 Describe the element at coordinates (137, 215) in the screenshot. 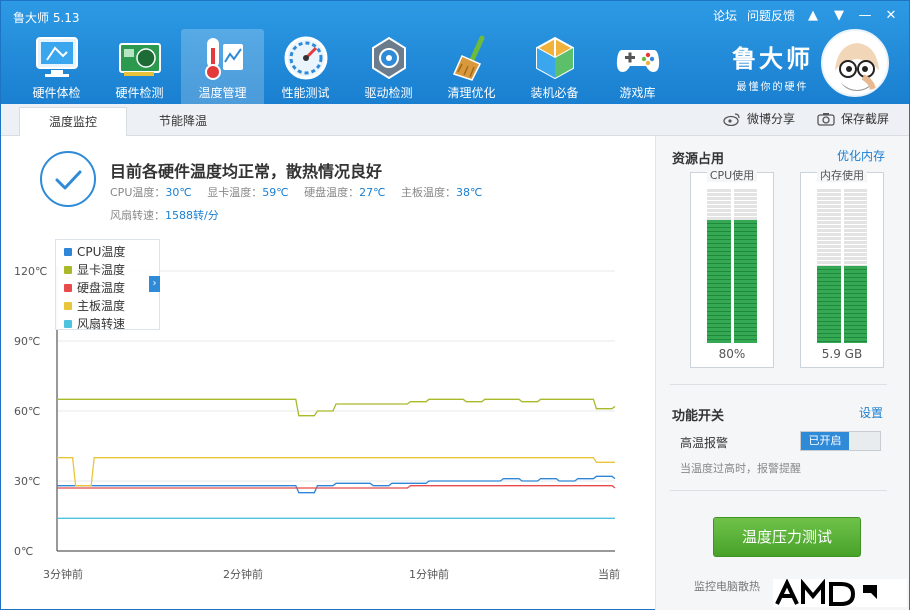

I see `fan-speed-label: 风扇转速：` at that location.